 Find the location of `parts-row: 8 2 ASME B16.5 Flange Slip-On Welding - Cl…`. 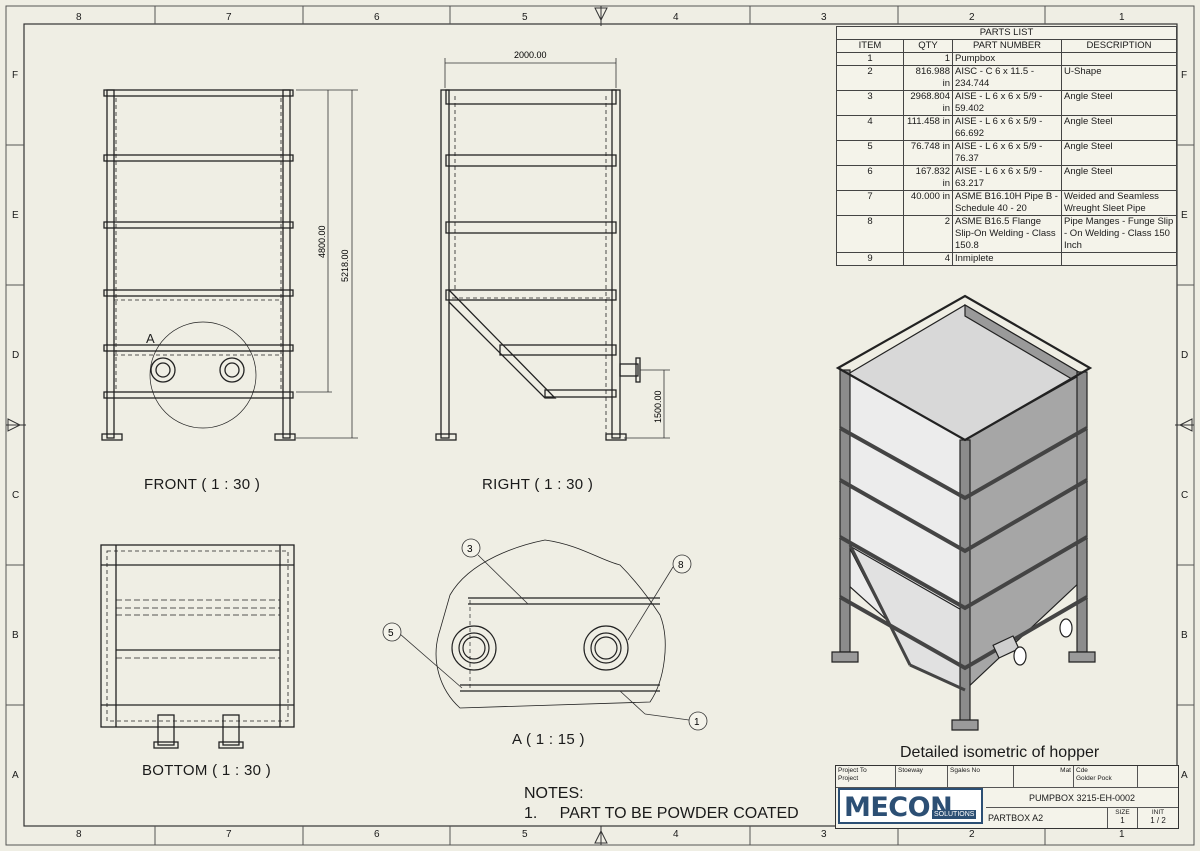

parts-row: 8 2 ASME B16.5 Flange Slip-On Welding - Cl… is located at coordinates (1006, 234).